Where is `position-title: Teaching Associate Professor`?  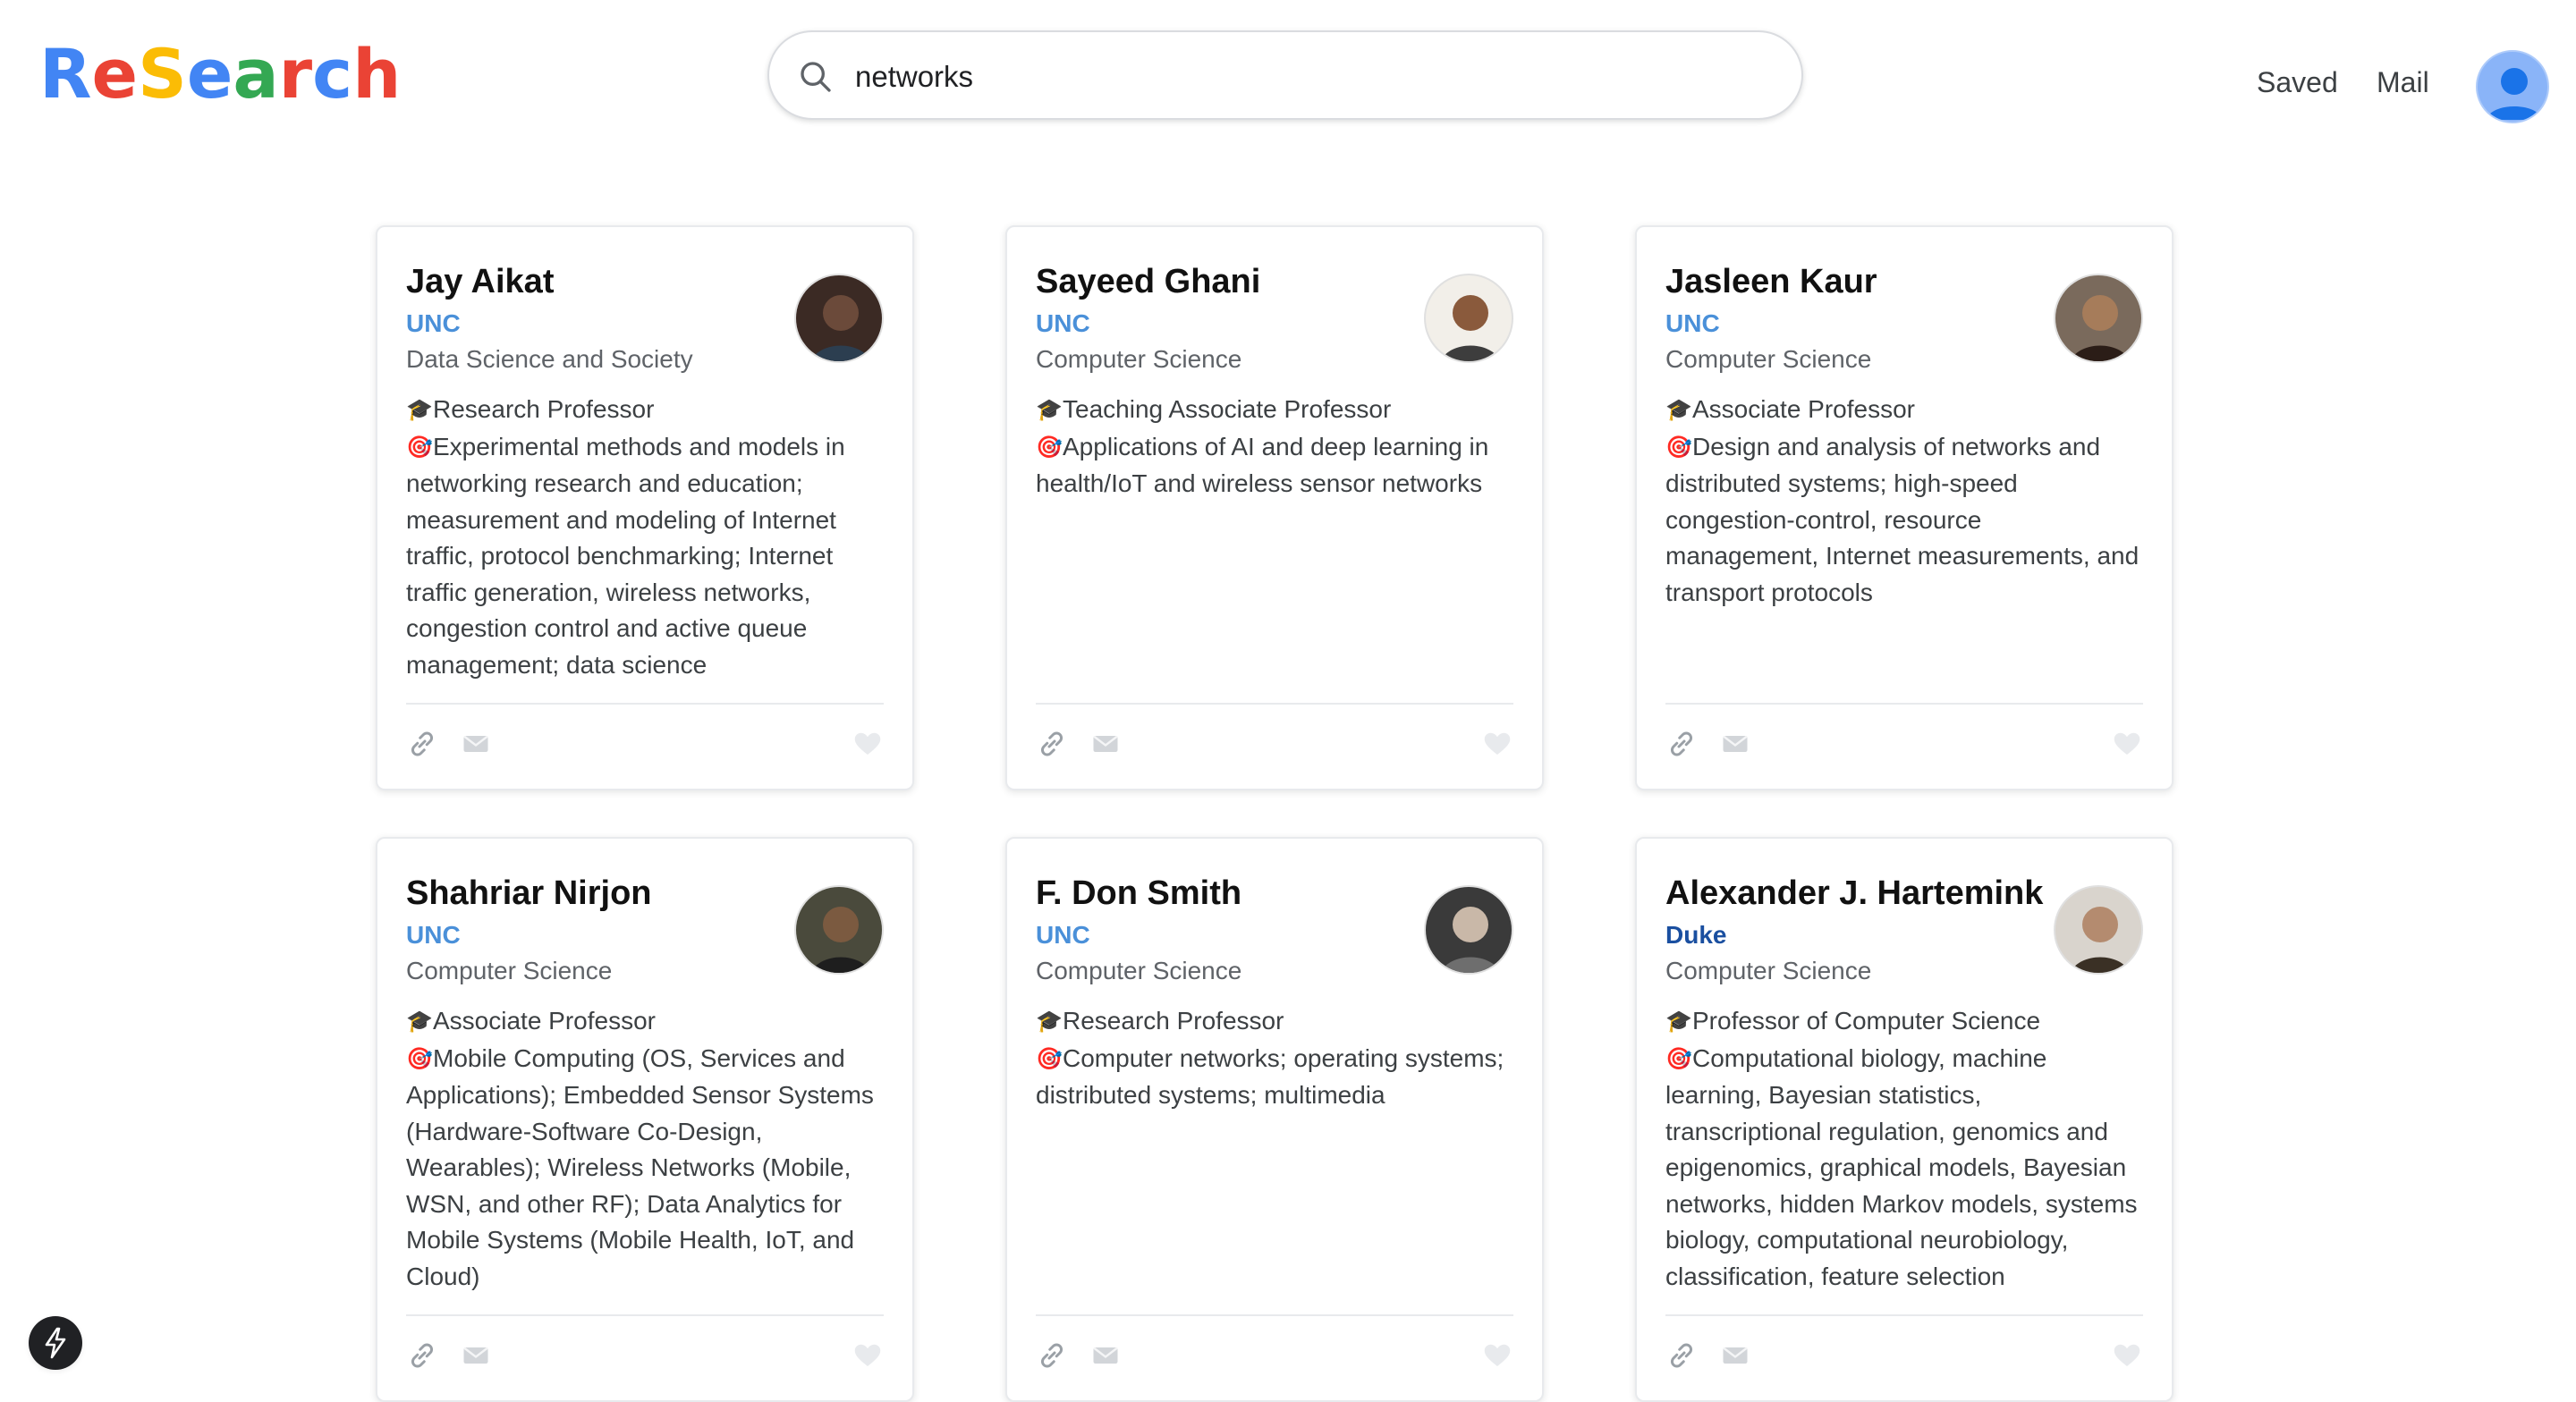
position-title: Teaching Associate Professor is located at coordinates (1227, 409).